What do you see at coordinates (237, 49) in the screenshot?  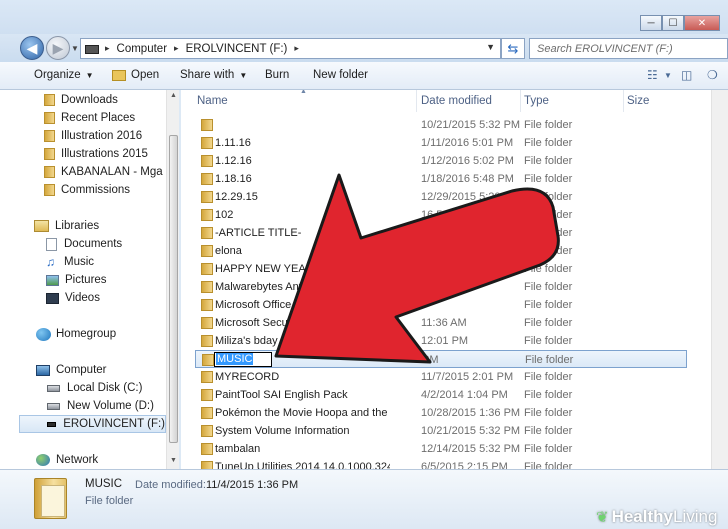 I see `breadcrumb-drive: EROLVINCENT (F:)` at bounding box center [237, 49].